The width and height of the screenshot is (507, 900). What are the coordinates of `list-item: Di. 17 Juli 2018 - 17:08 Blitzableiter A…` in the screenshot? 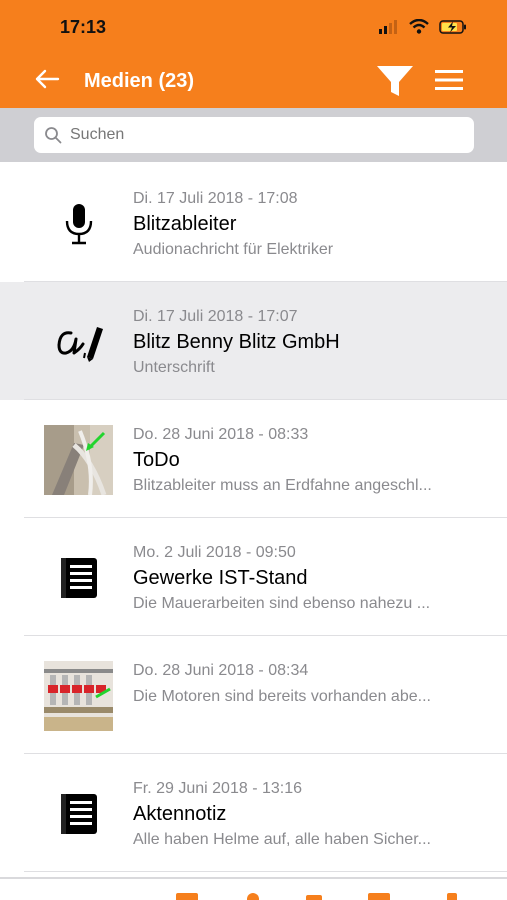 It's located at (253, 223).